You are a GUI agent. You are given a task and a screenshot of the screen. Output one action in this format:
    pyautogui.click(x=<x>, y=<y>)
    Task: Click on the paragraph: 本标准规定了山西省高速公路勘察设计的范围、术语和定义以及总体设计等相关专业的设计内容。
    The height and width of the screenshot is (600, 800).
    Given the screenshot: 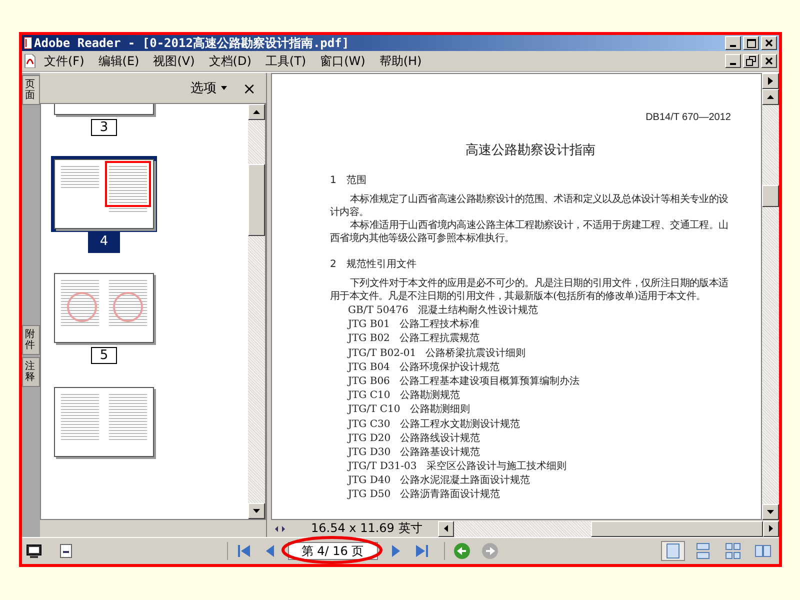 What is the action you would take?
    pyautogui.click(x=530, y=206)
    